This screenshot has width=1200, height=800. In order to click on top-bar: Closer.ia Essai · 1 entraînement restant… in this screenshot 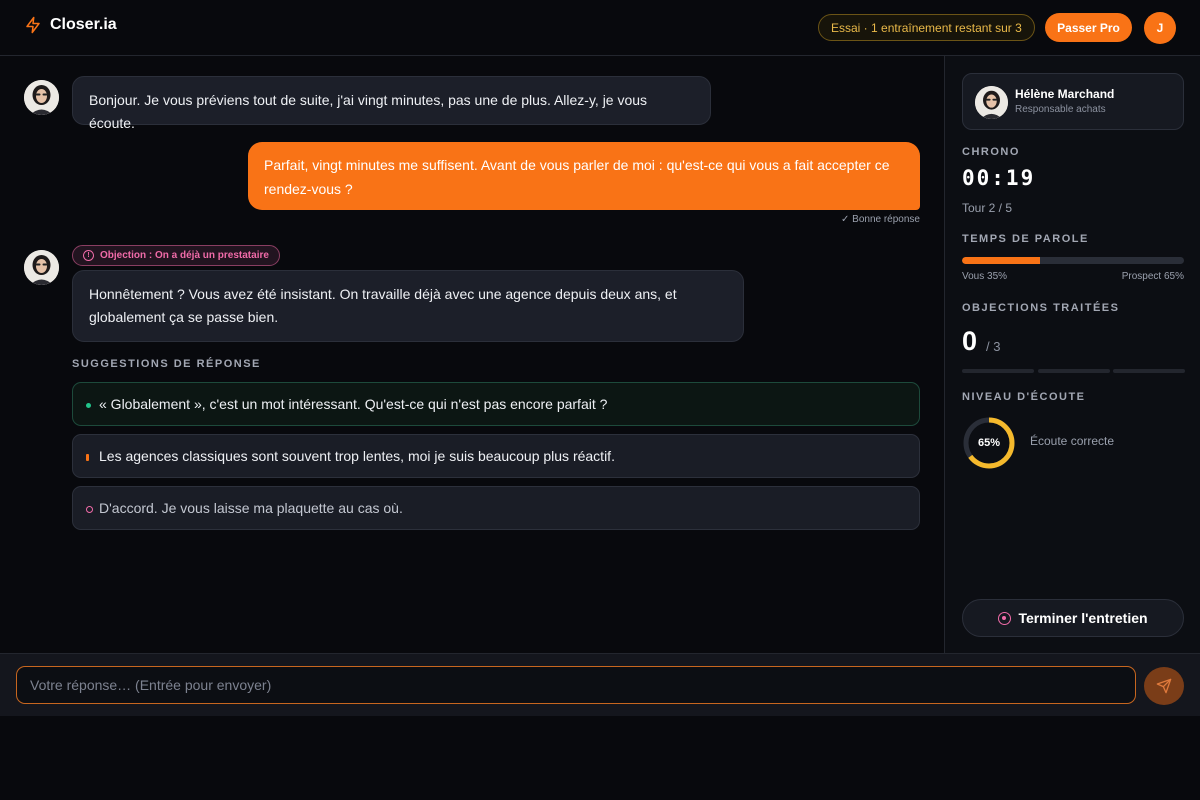, I will do `click(600, 28)`.